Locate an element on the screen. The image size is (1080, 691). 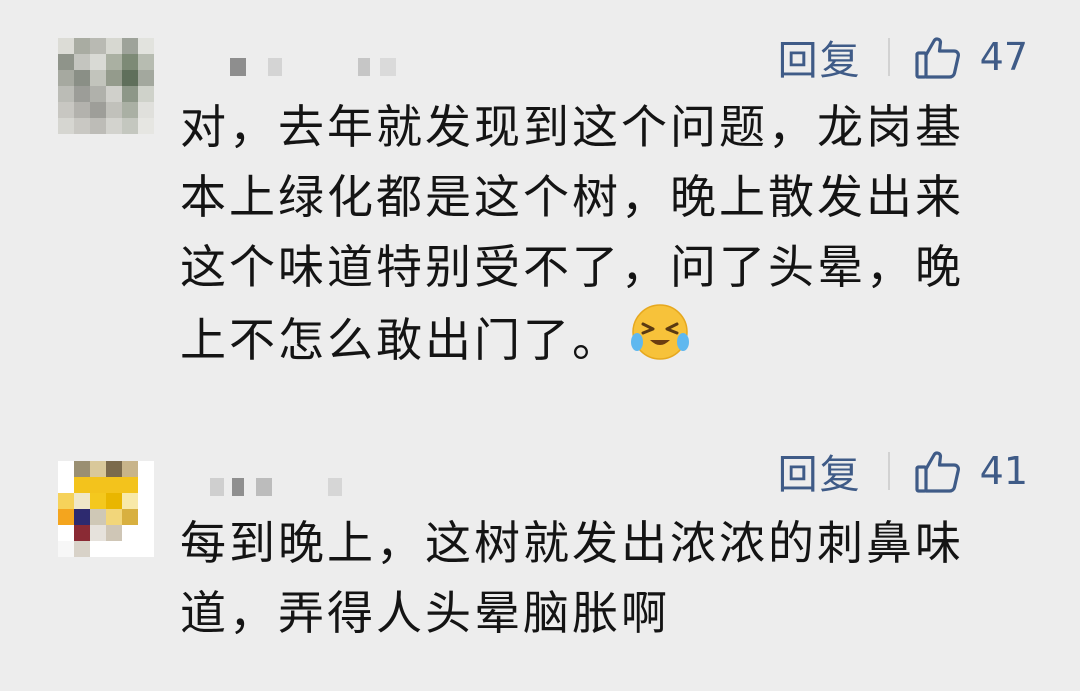
laughing-tears-emoji-icon is located at coordinates (660, 333).